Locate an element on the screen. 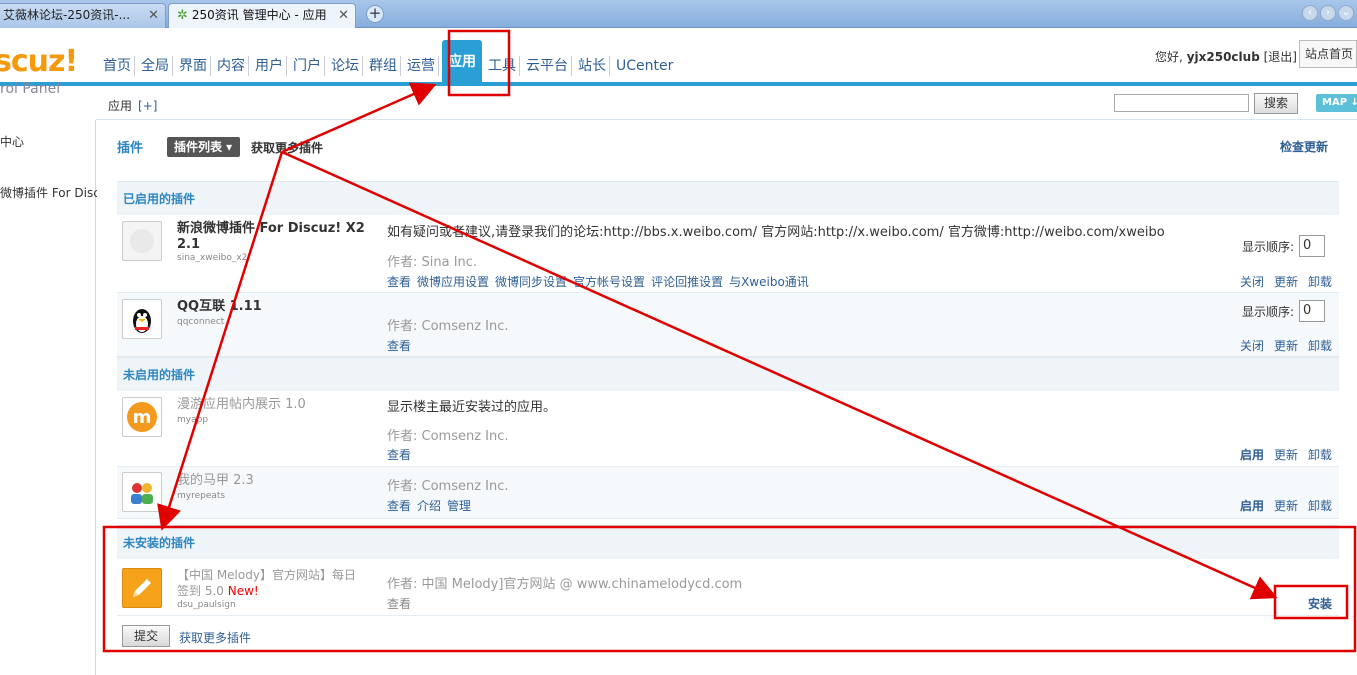  logout-link: [退出] is located at coordinates (1280, 57).